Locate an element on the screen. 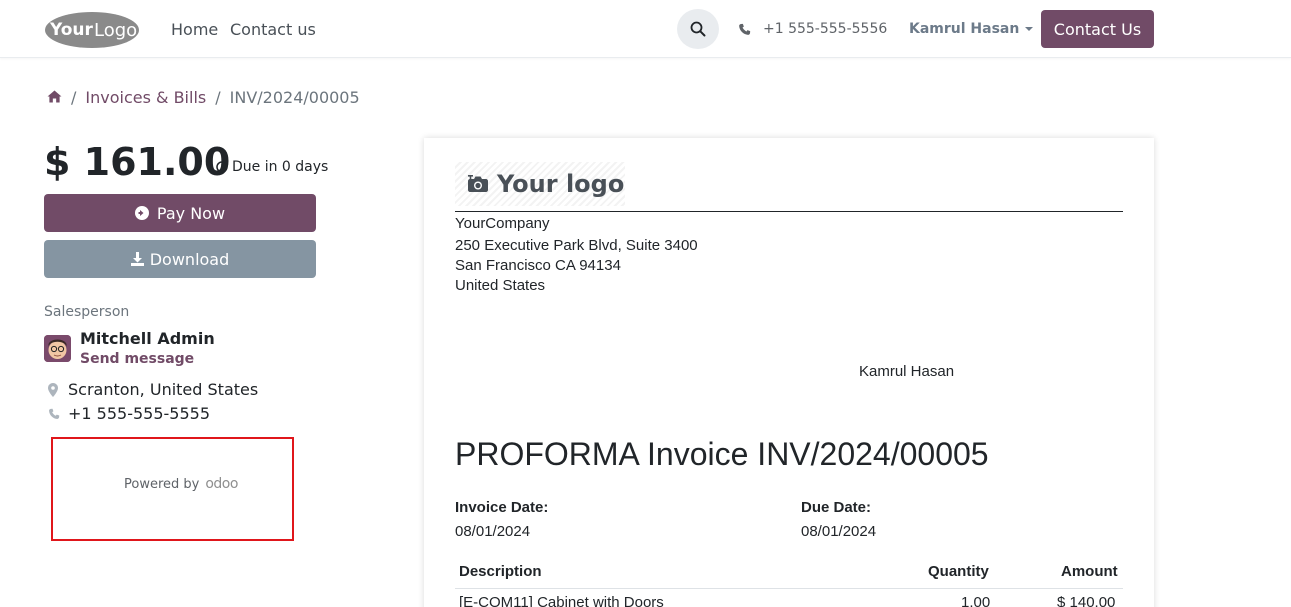 The width and height of the screenshot is (1291, 607). column-header-description: Description is located at coordinates (500, 571).